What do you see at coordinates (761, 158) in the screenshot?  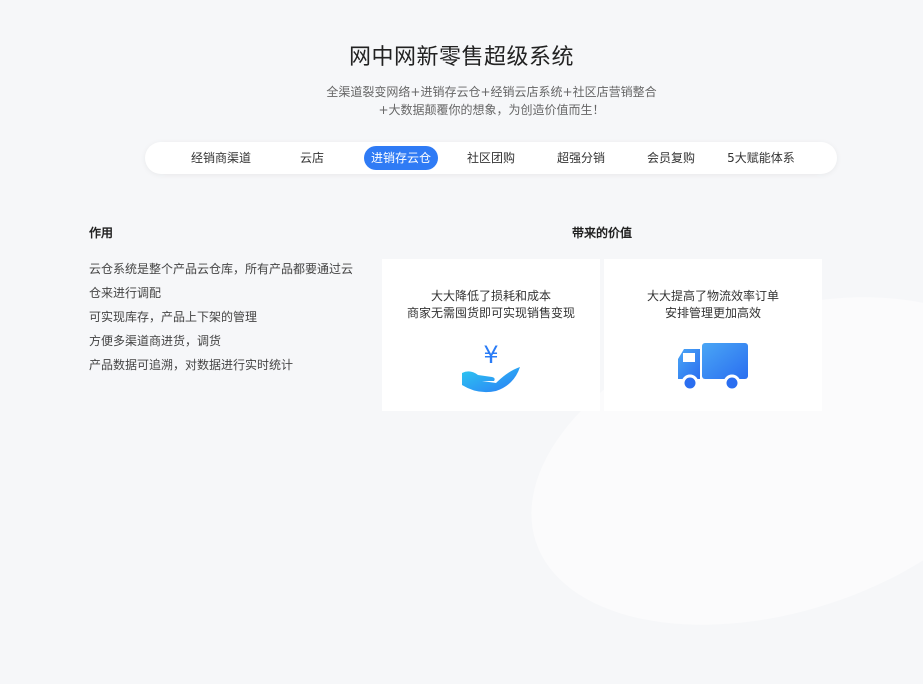 I see `tab-five-empowerment: 5大赋能体系` at bounding box center [761, 158].